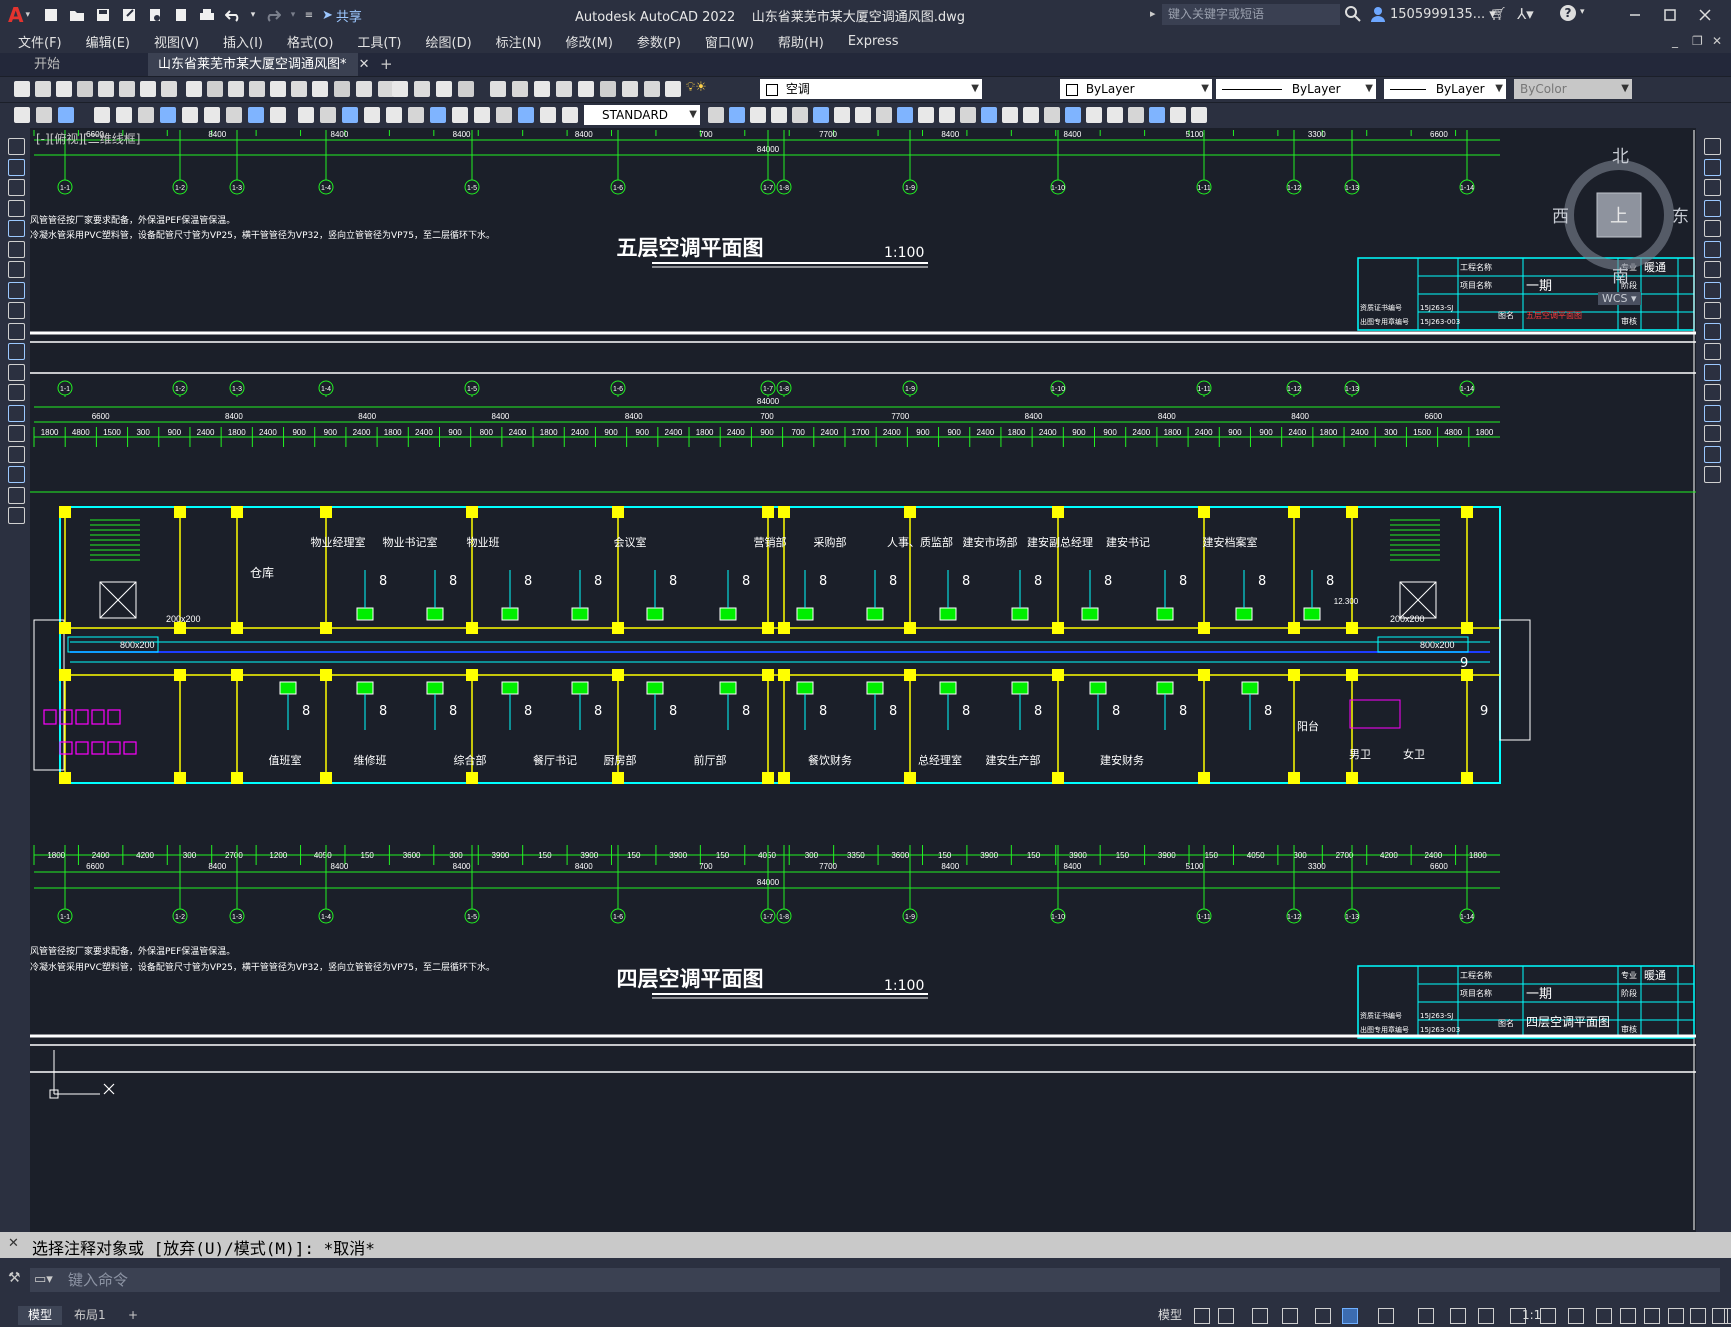 The image size is (1731, 1327). Describe the element at coordinates (1712, 433) in the screenshot. I see `chamfer-icon` at that location.